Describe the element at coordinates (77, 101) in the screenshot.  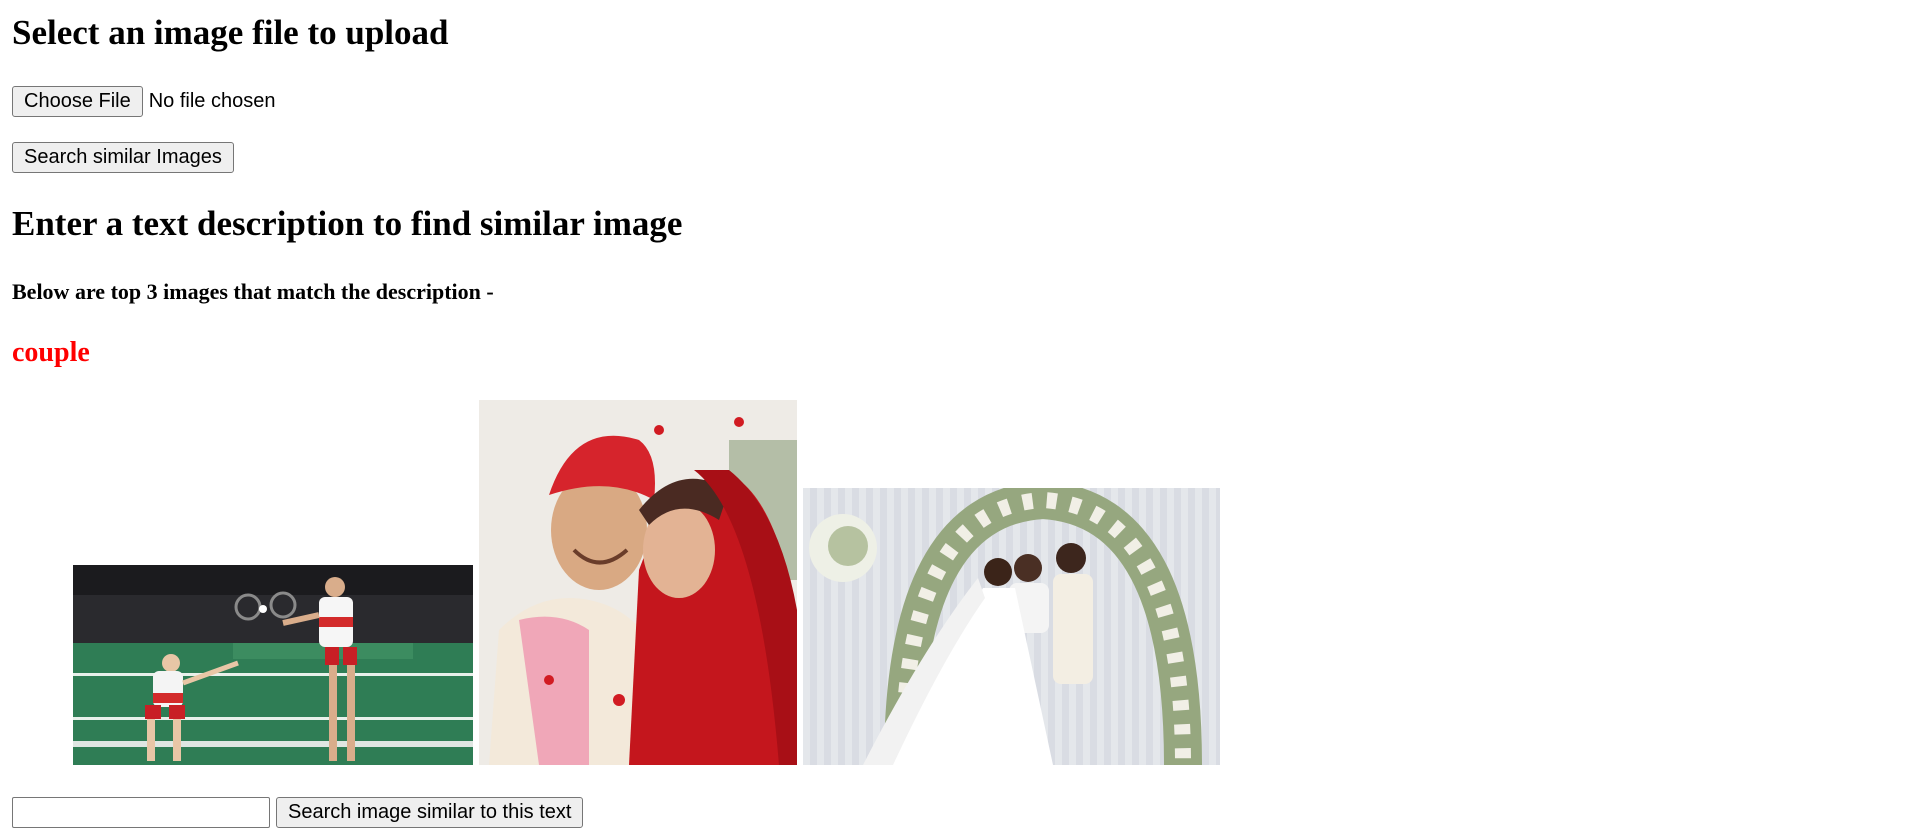
I see `choose-file-button: Choose File` at that location.